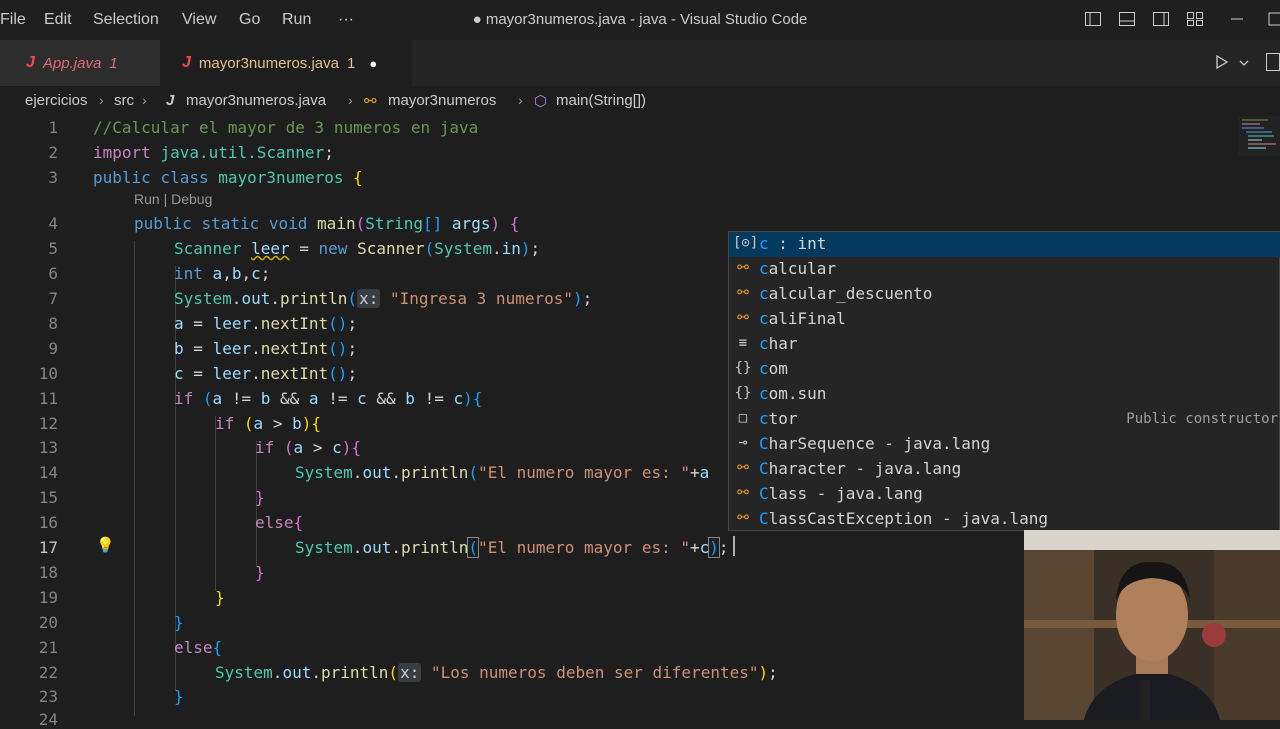 The height and width of the screenshot is (729, 1280). What do you see at coordinates (266, 323) in the screenshot?
I see `code-line: a = leer.nextInt();` at bounding box center [266, 323].